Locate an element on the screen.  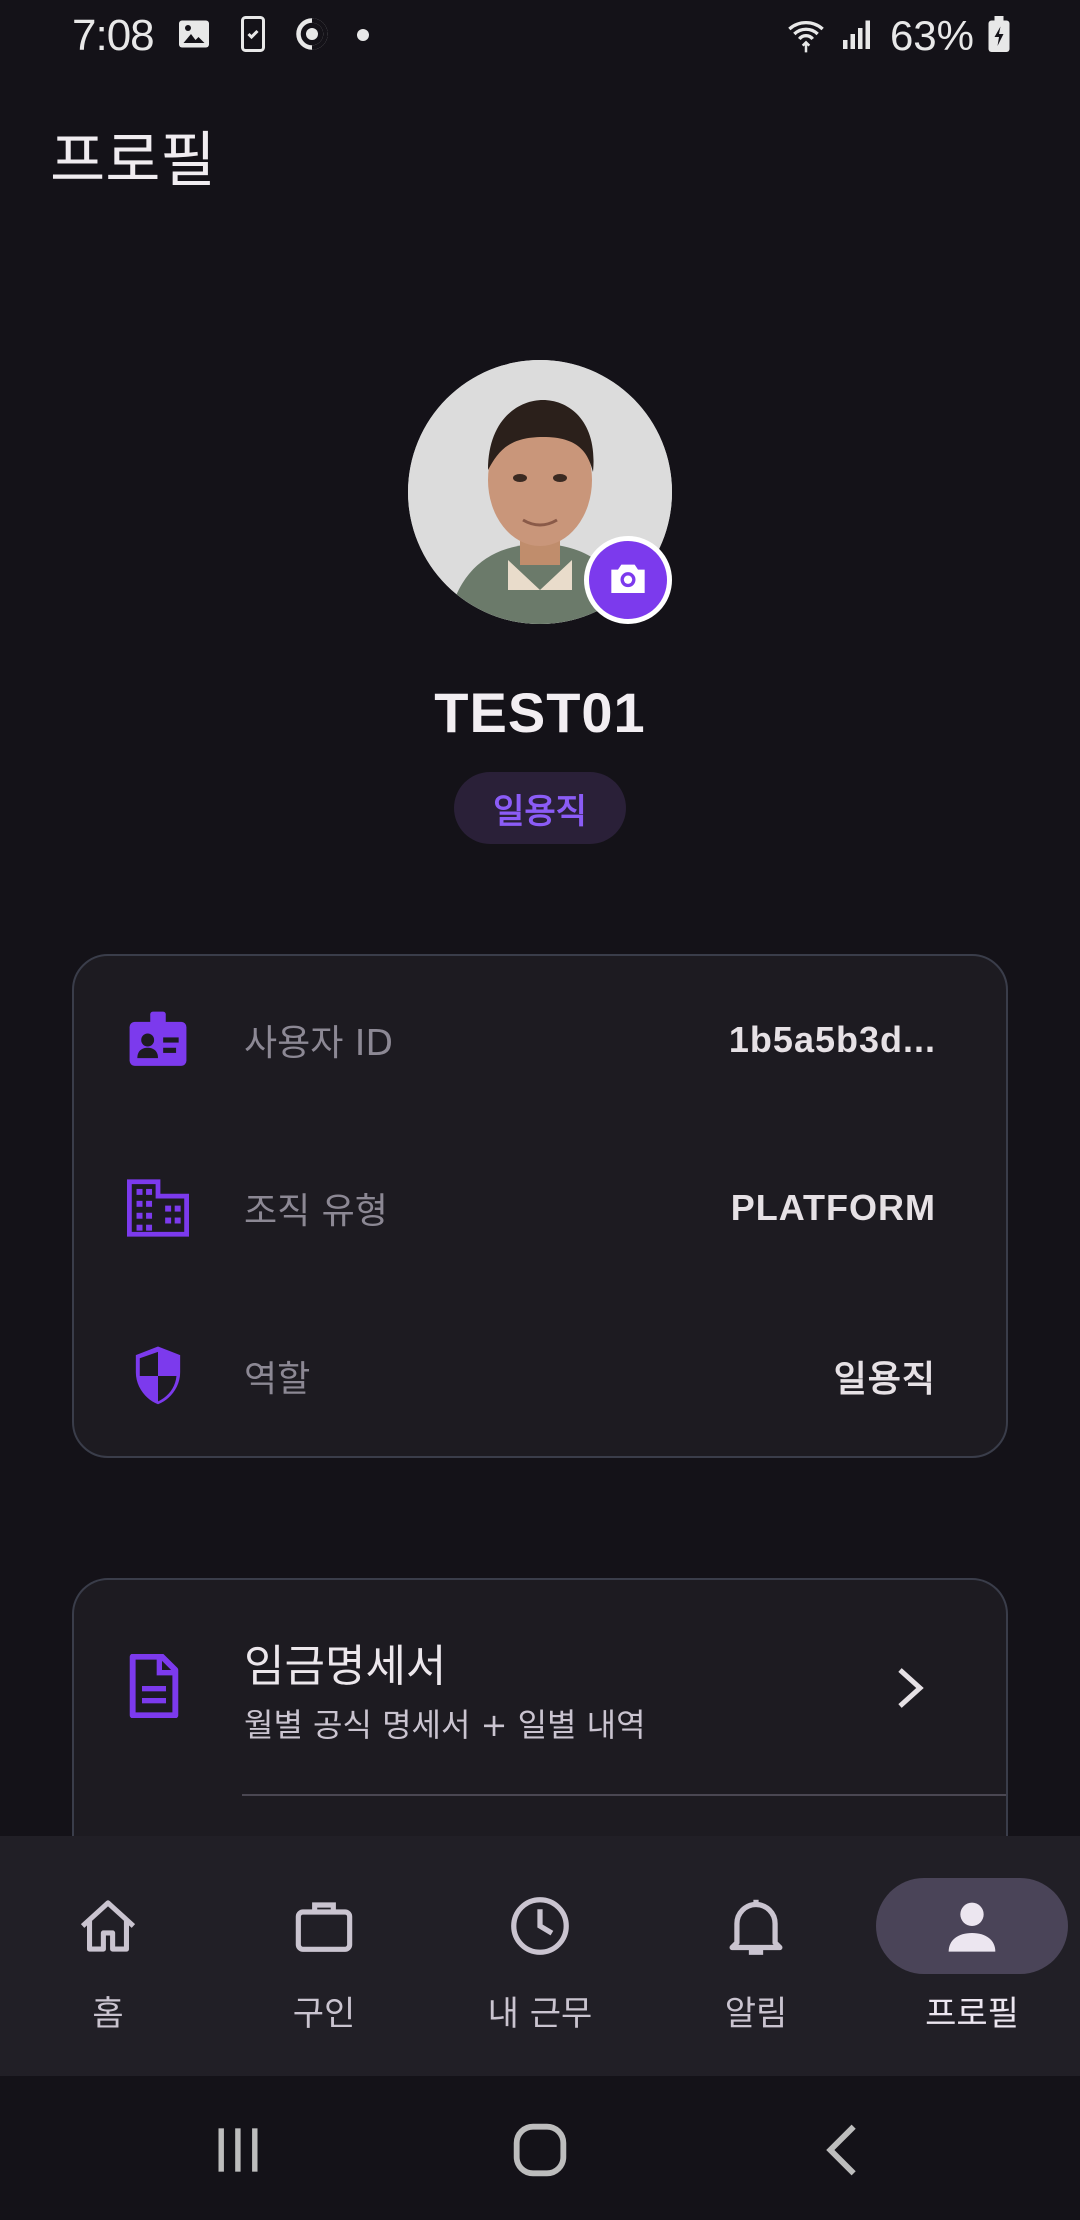
user-name: TEST01 is located at coordinates (540, 712).